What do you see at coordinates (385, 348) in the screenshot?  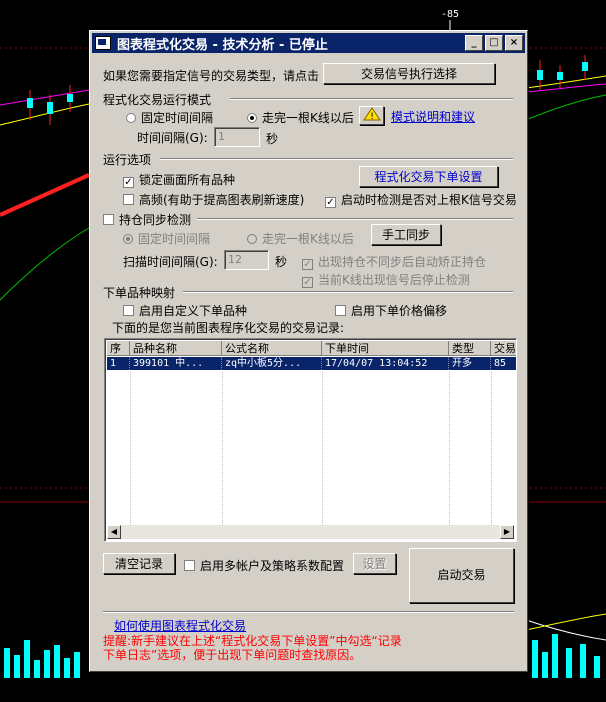 I see `column-header: 下单时间` at bounding box center [385, 348].